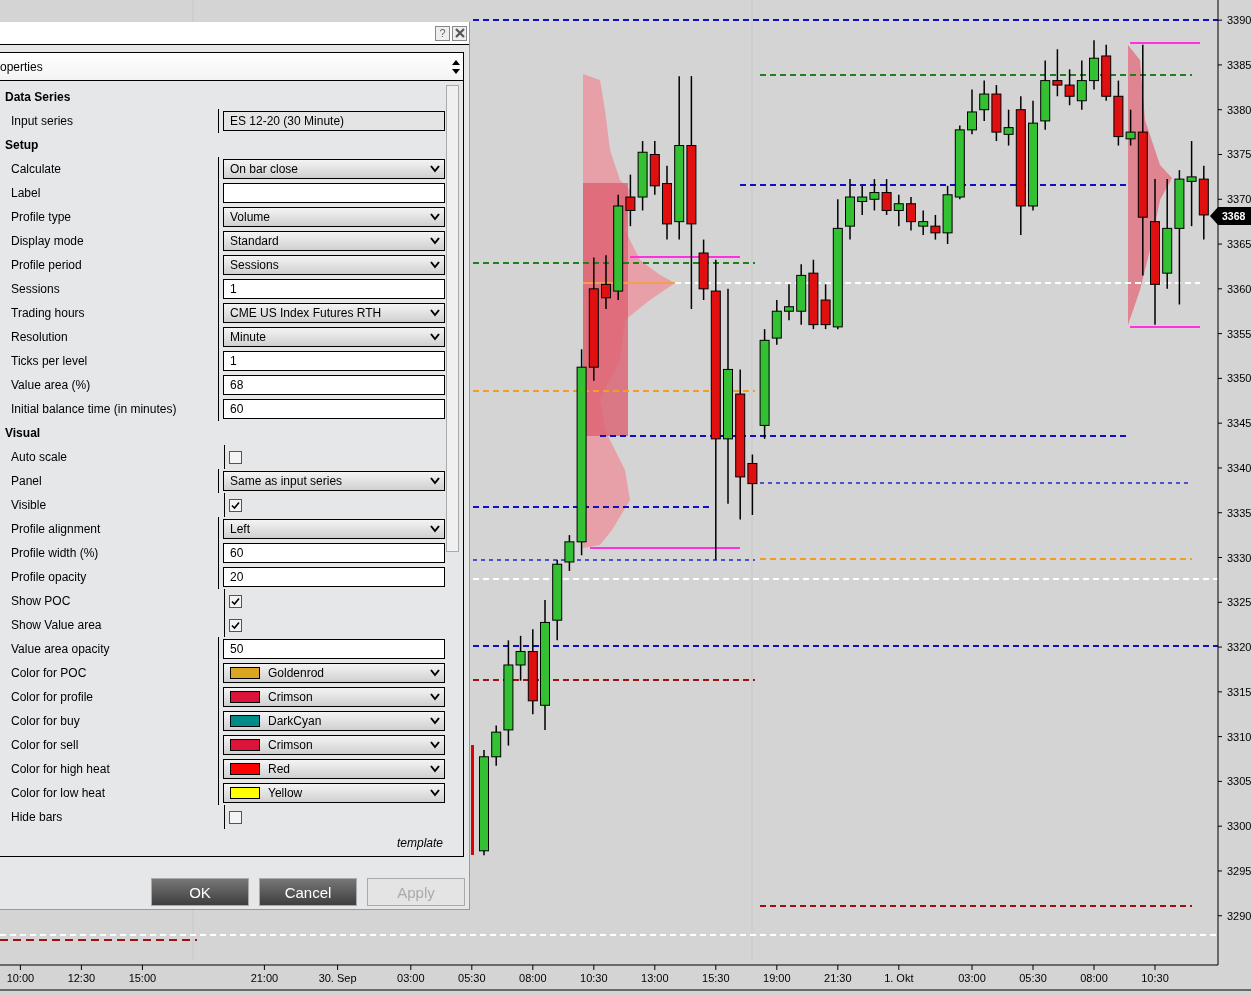 The width and height of the screenshot is (1251, 996). Describe the element at coordinates (38, 97) in the screenshot. I see `category-header: Data Series` at that location.